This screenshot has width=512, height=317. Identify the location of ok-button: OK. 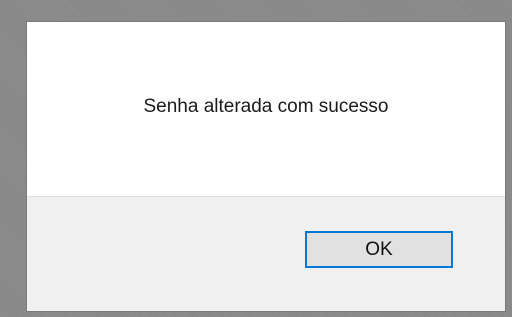
(379, 249).